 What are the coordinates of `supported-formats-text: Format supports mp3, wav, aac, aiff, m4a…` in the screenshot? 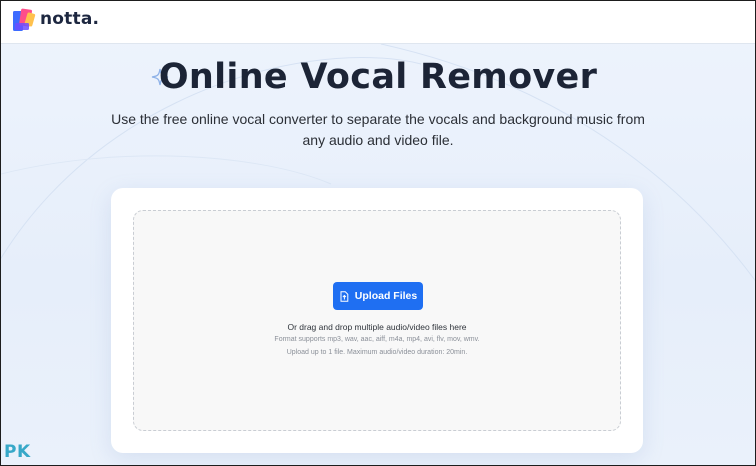 It's located at (377, 339).